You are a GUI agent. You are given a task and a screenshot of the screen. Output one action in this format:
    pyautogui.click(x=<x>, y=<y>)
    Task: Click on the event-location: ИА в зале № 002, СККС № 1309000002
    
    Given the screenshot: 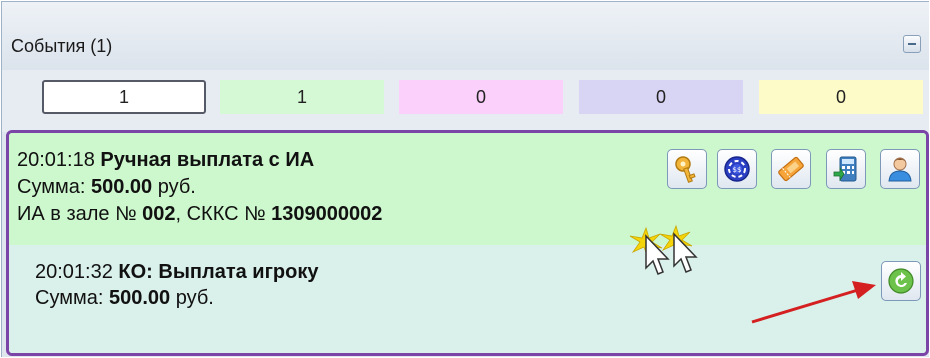 What is the action you would take?
    pyautogui.click(x=199, y=214)
    